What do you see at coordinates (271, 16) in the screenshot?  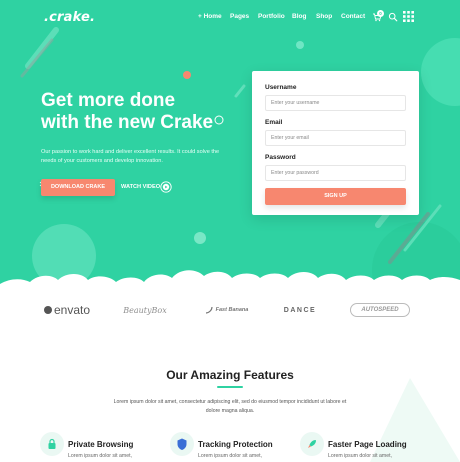 I see `nav-portfolio: Portfolio` at bounding box center [271, 16].